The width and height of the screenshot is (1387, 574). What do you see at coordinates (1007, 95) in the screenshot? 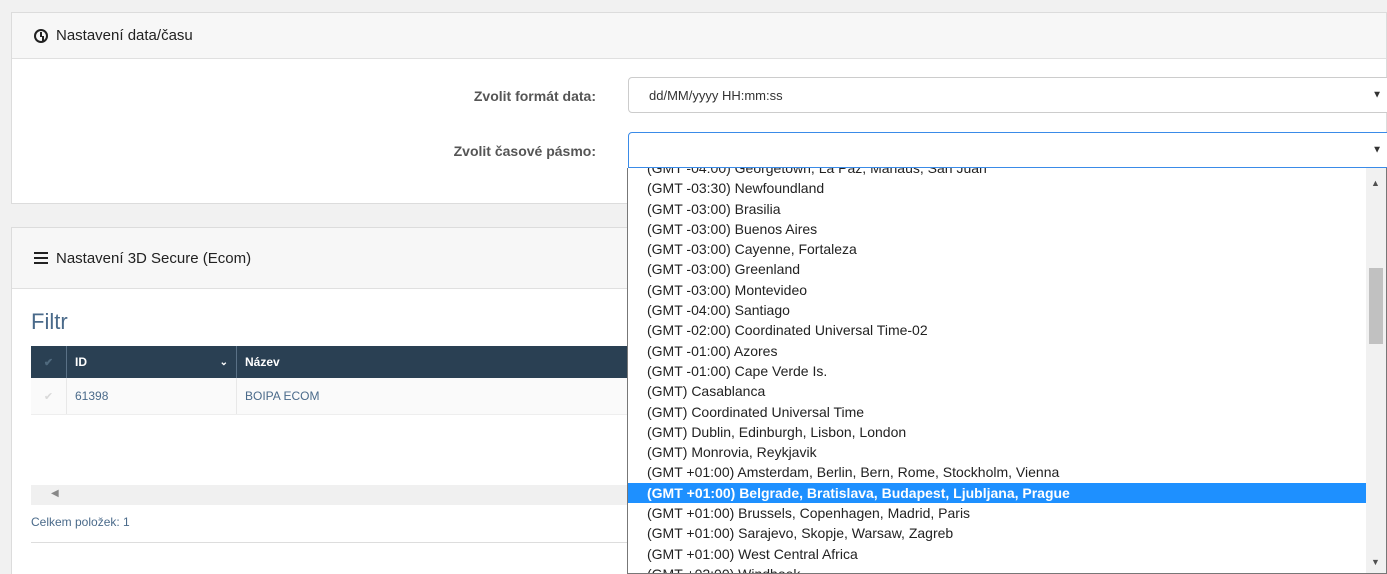
I see `date-format-select: dd/MM/yyyy HH:mm:ss ▼` at bounding box center [1007, 95].